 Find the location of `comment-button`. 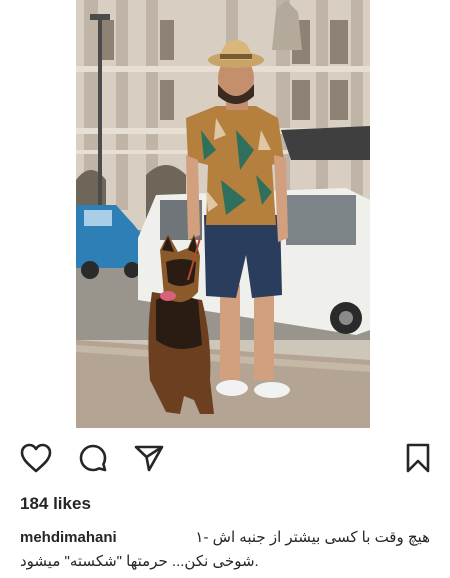

comment-button is located at coordinates (93, 458).